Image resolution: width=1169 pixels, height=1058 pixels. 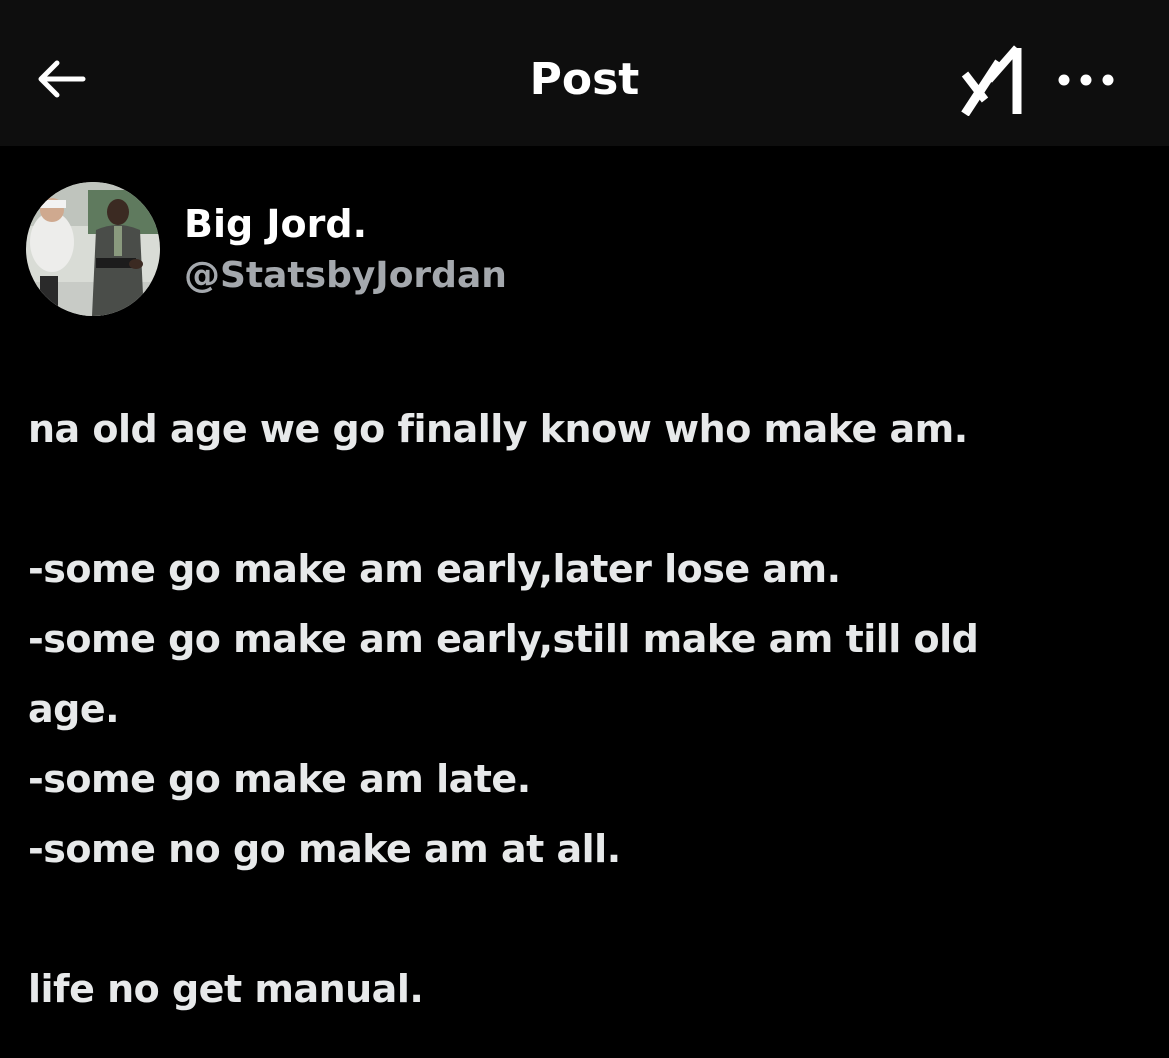 What do you see at coordinates (345, 276) in the screenshot?
I see `author-handle: @StatsbyJordan` at bounding box center [345, 276].